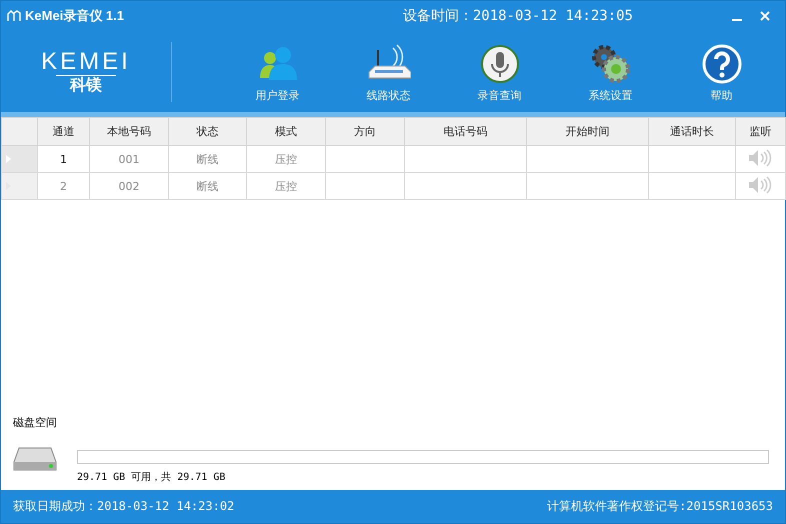 The height and width of the screenshot is (524, 786). Describe the element at coordinates (86, 84) in the screenshot. I see `logo-subtitle: 科镁` at that location.